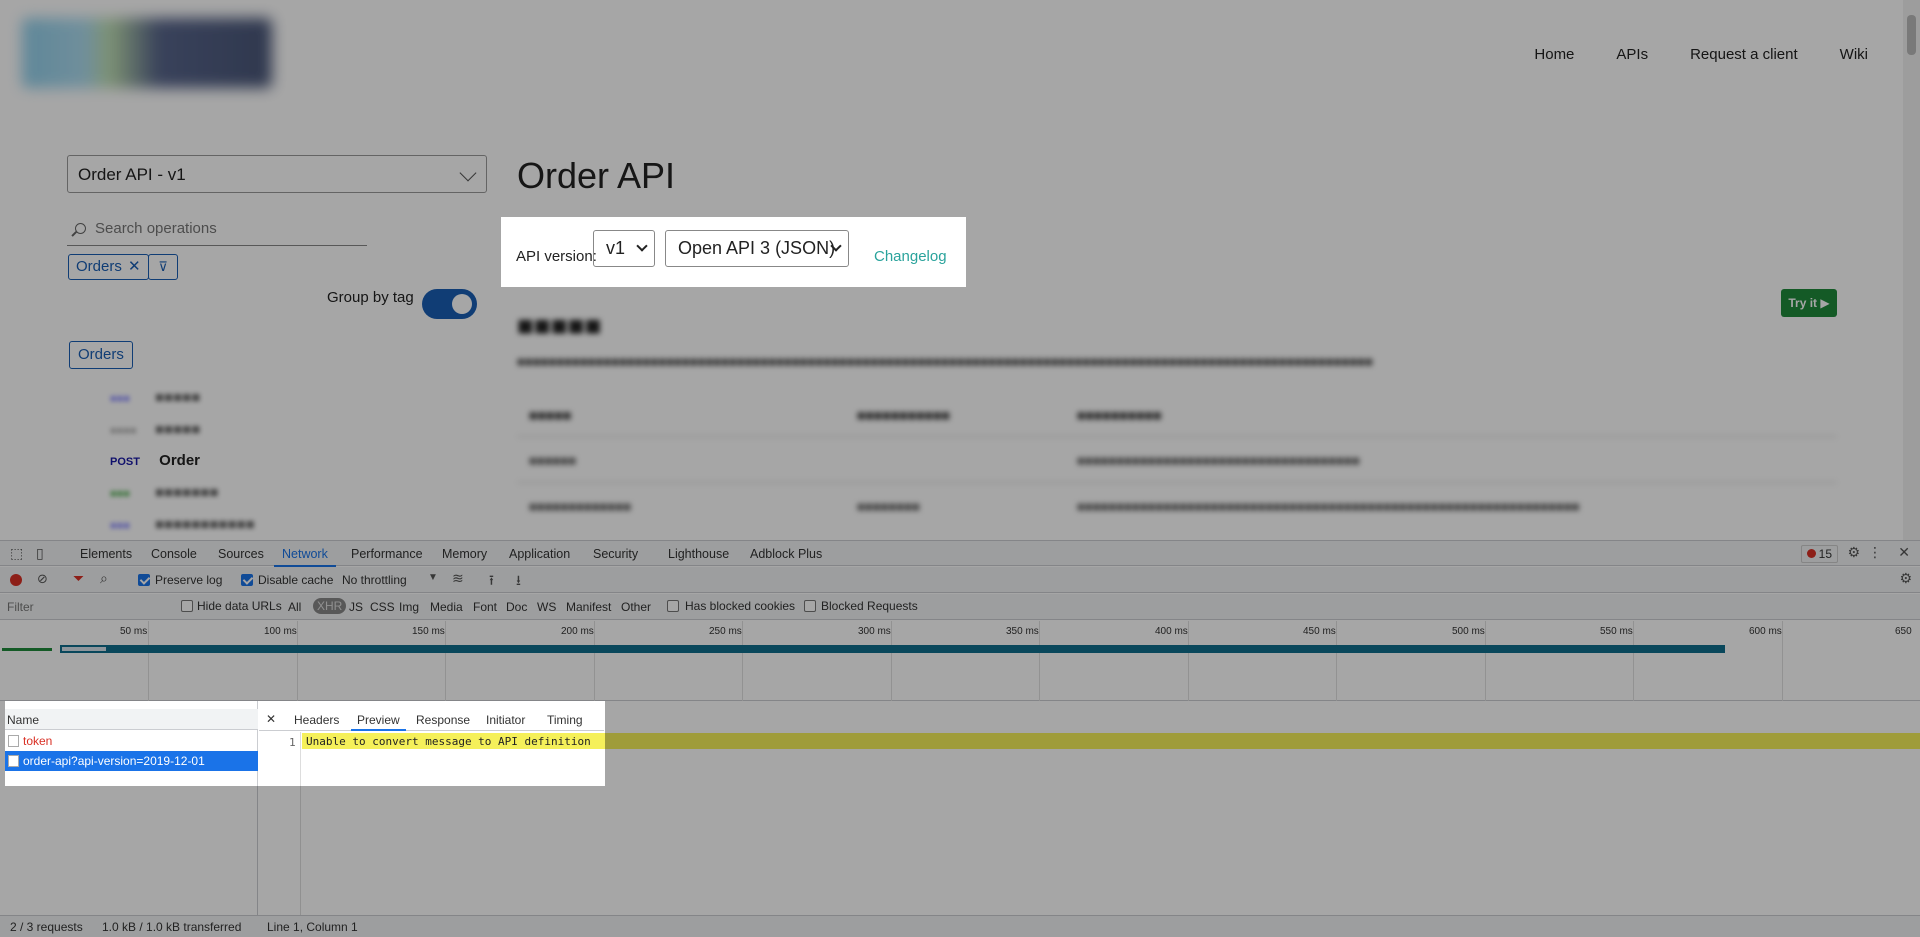 This screenshot has height=937, width=1920. I want to click on filter-input: Filter, so click(20, 607).